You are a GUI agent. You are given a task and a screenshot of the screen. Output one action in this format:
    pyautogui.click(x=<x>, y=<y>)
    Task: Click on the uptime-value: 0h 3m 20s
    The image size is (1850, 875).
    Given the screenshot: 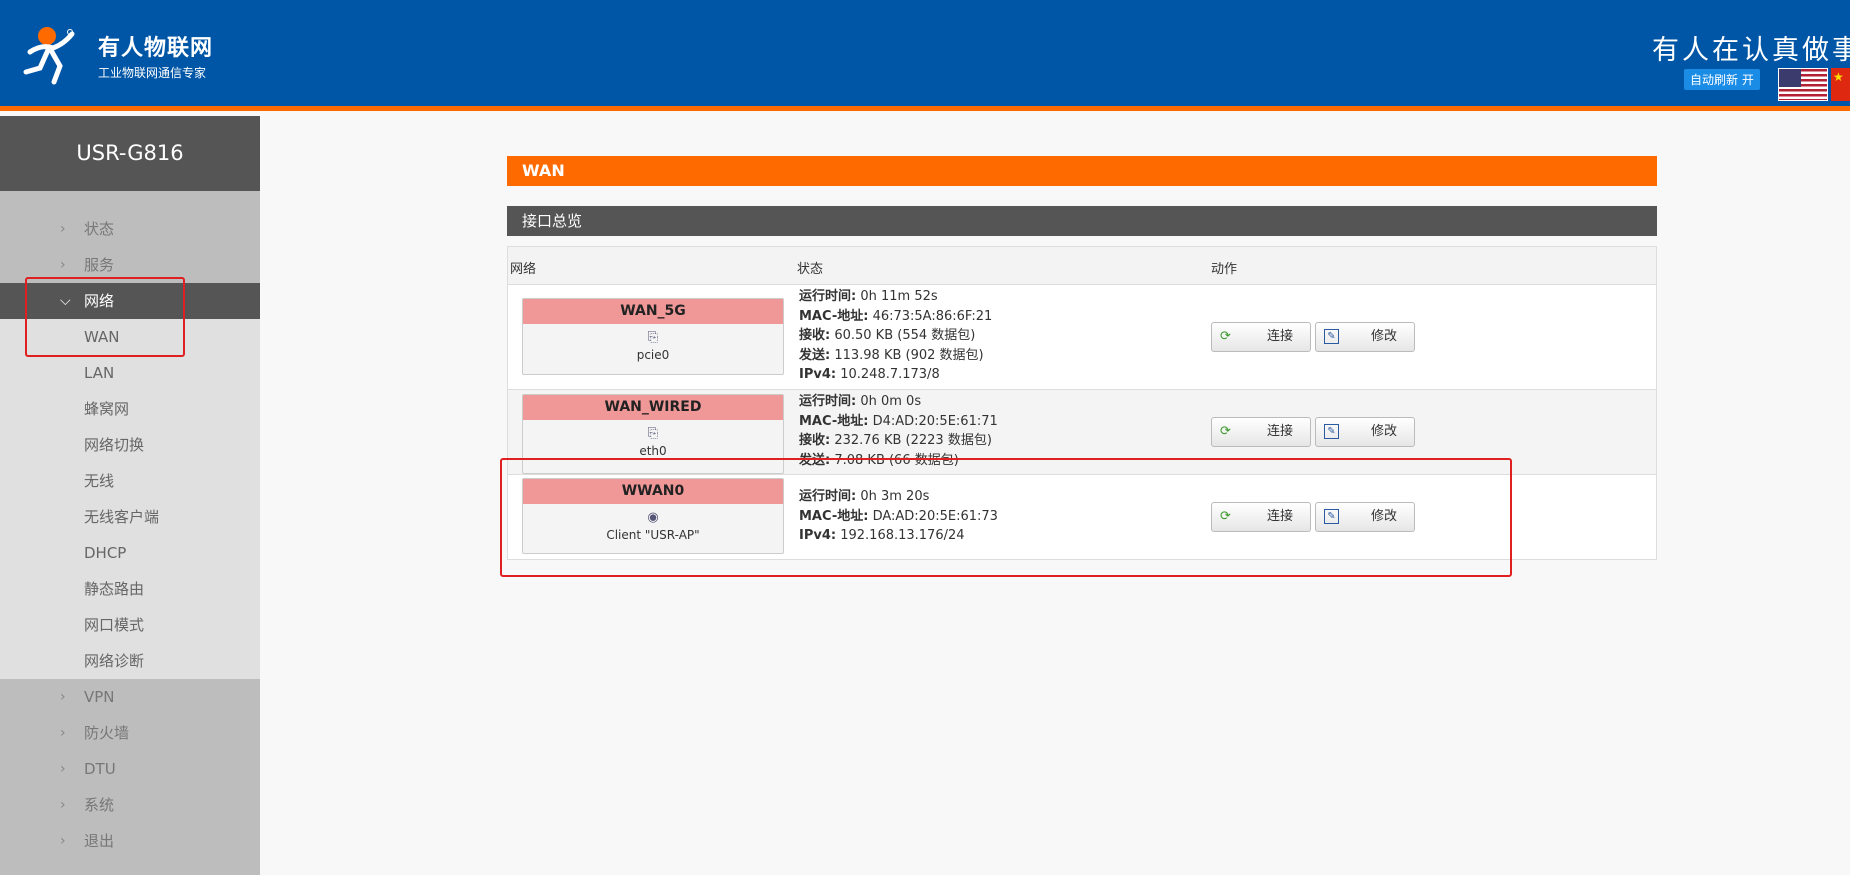 What is the action you would take?
    pyautogui.click(x=893, y=496)
    